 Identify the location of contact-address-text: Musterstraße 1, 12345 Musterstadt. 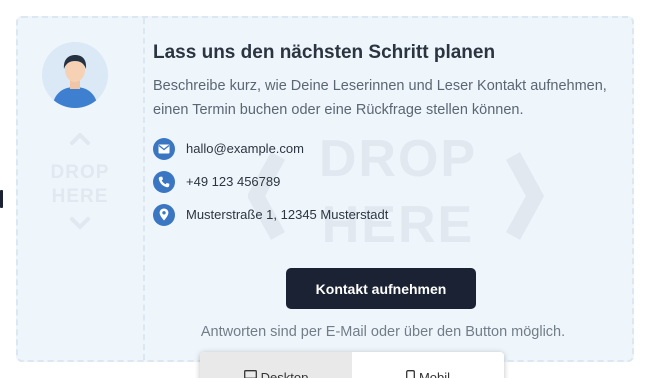
(287, 214).